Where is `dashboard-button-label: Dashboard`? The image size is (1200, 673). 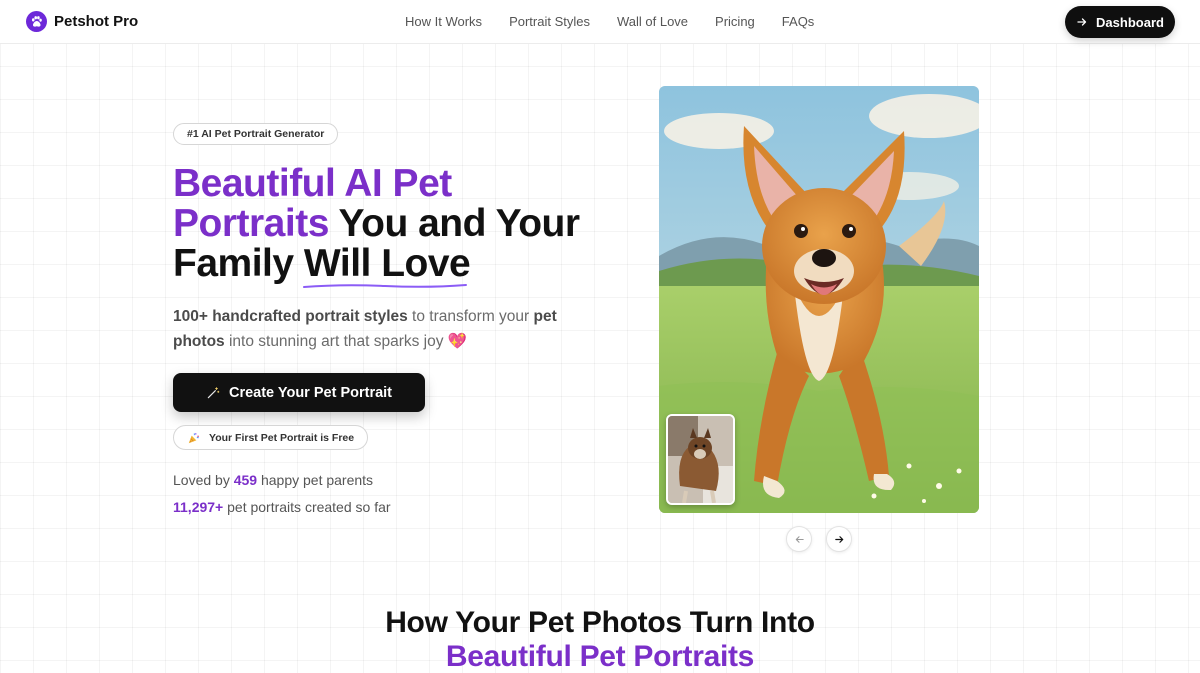
dashboard-button-label: Dashboard is located at coordinates (1130, 22).